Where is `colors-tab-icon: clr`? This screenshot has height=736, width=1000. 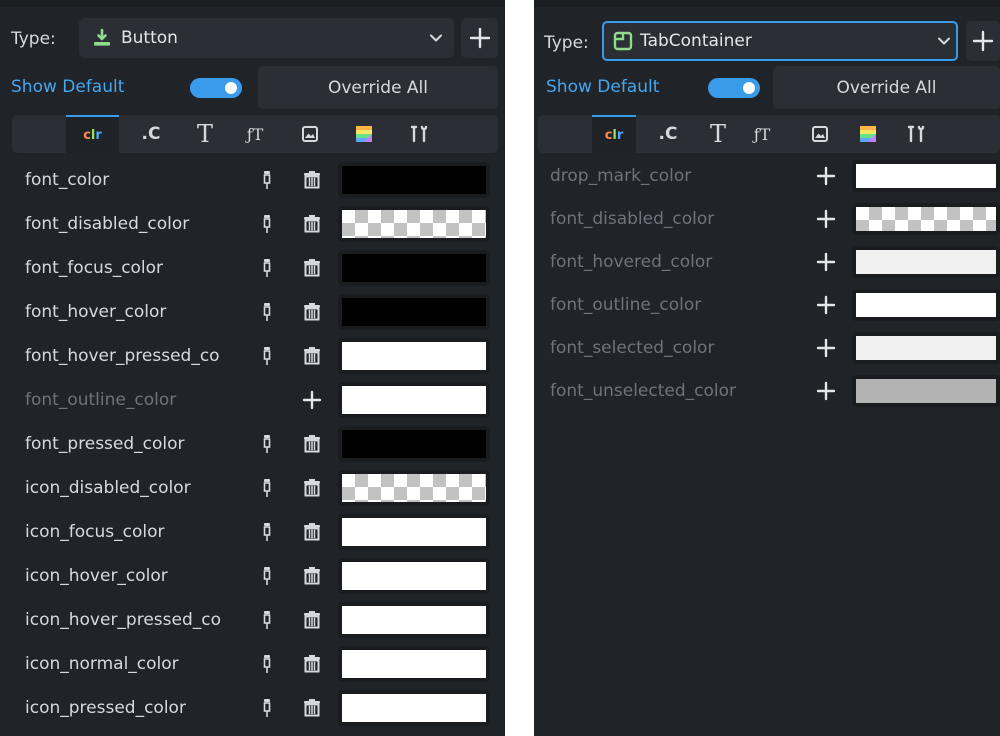 colors-tab-icon: clr is located at coordinates (92, 135).